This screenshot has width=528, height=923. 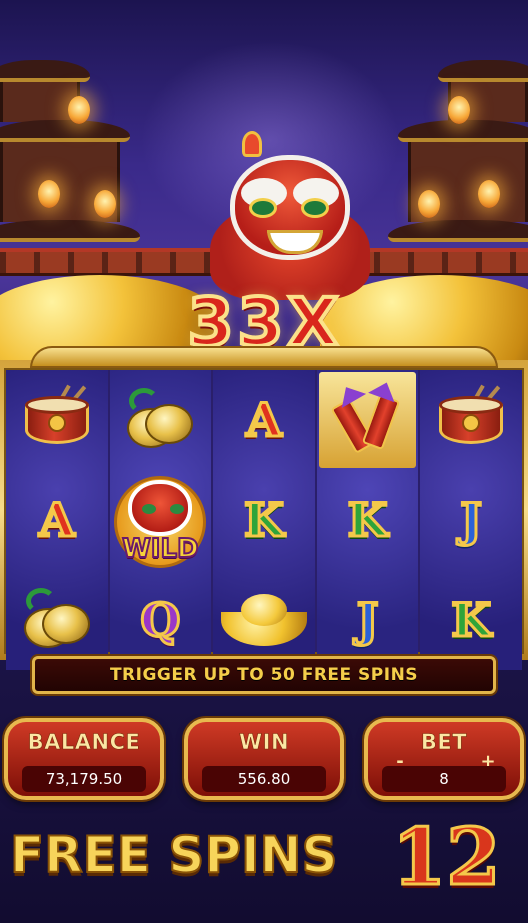 I want to click on win-value: 556.80, so click(x=264, y=779).